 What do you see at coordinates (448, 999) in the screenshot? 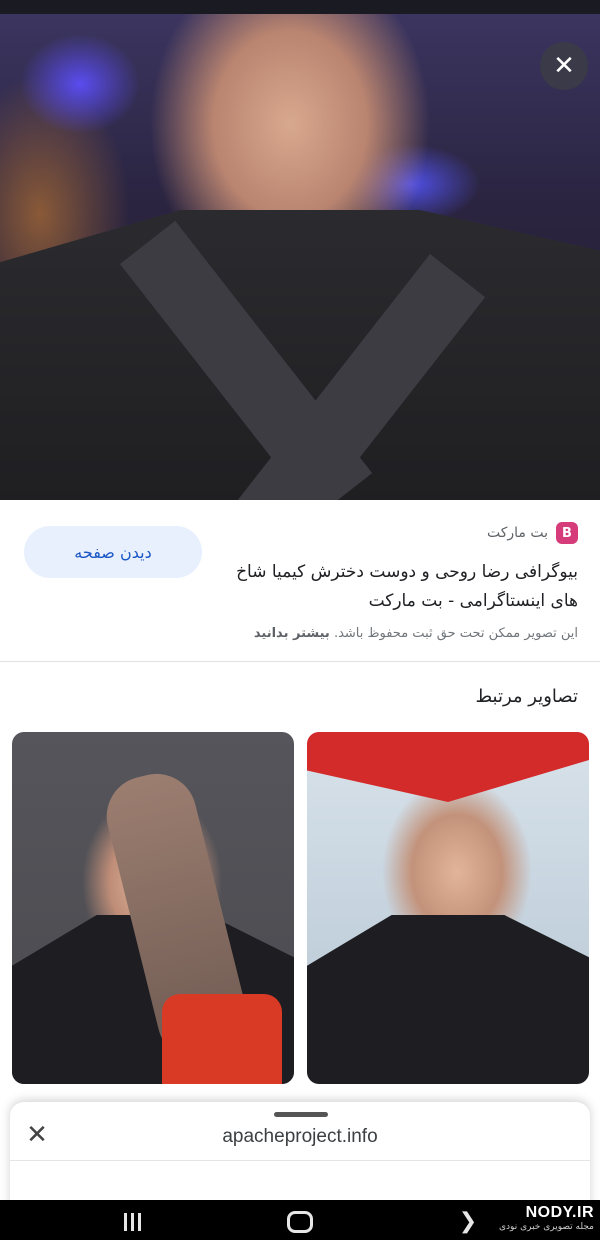
I see `thumbnail-shirt` at bounding box center [448, 999].